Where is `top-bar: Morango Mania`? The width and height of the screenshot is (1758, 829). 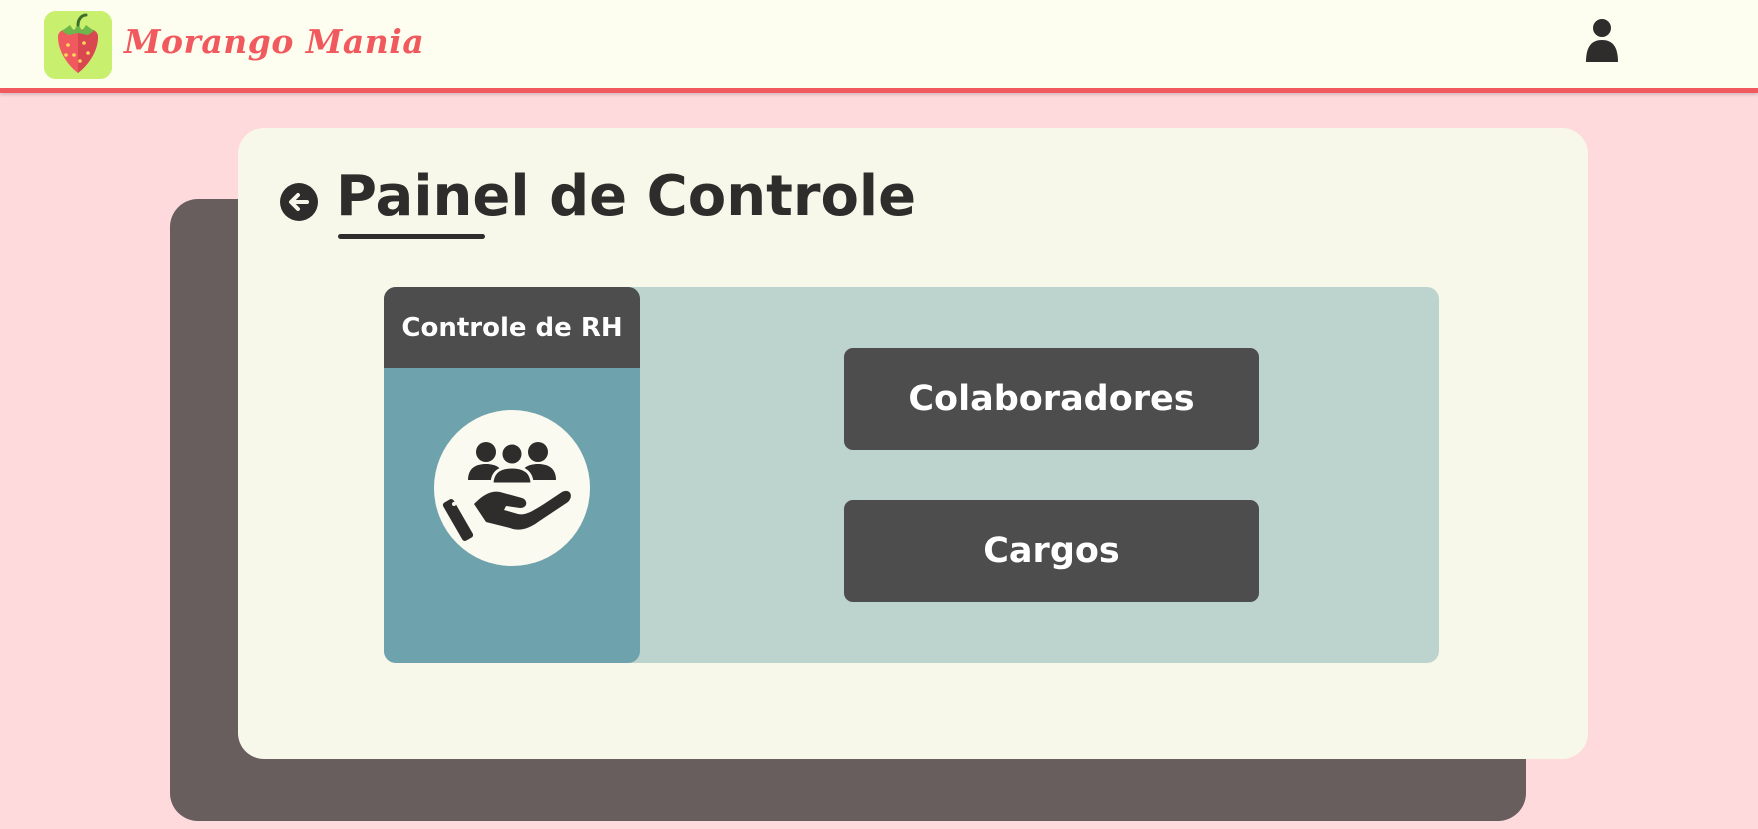
top-bar: Morango Mania is located at coordinates (879, 46).